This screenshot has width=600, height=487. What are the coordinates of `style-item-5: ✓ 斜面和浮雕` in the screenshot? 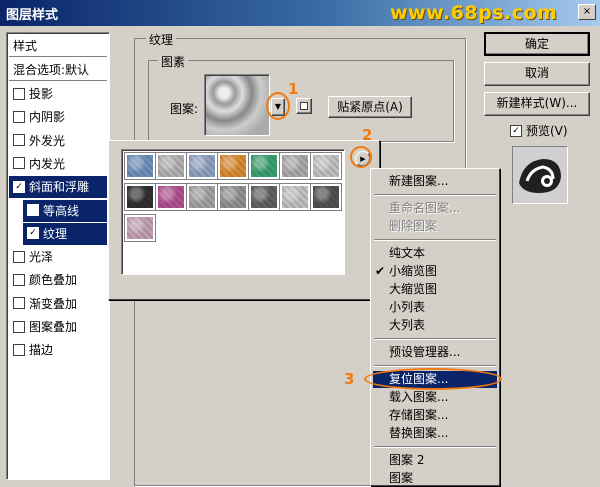 It's located at (58, 187).